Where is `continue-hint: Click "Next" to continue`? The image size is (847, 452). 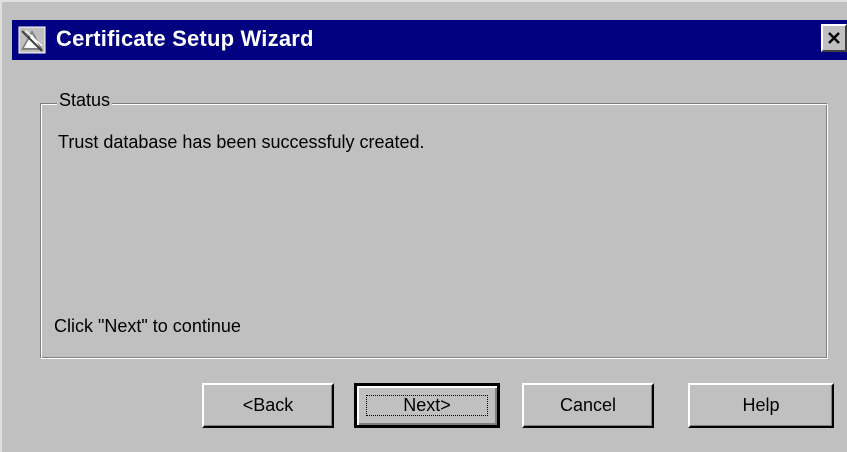
continue-hint: Click "Next" to continue is located at coordinates (147, 326).